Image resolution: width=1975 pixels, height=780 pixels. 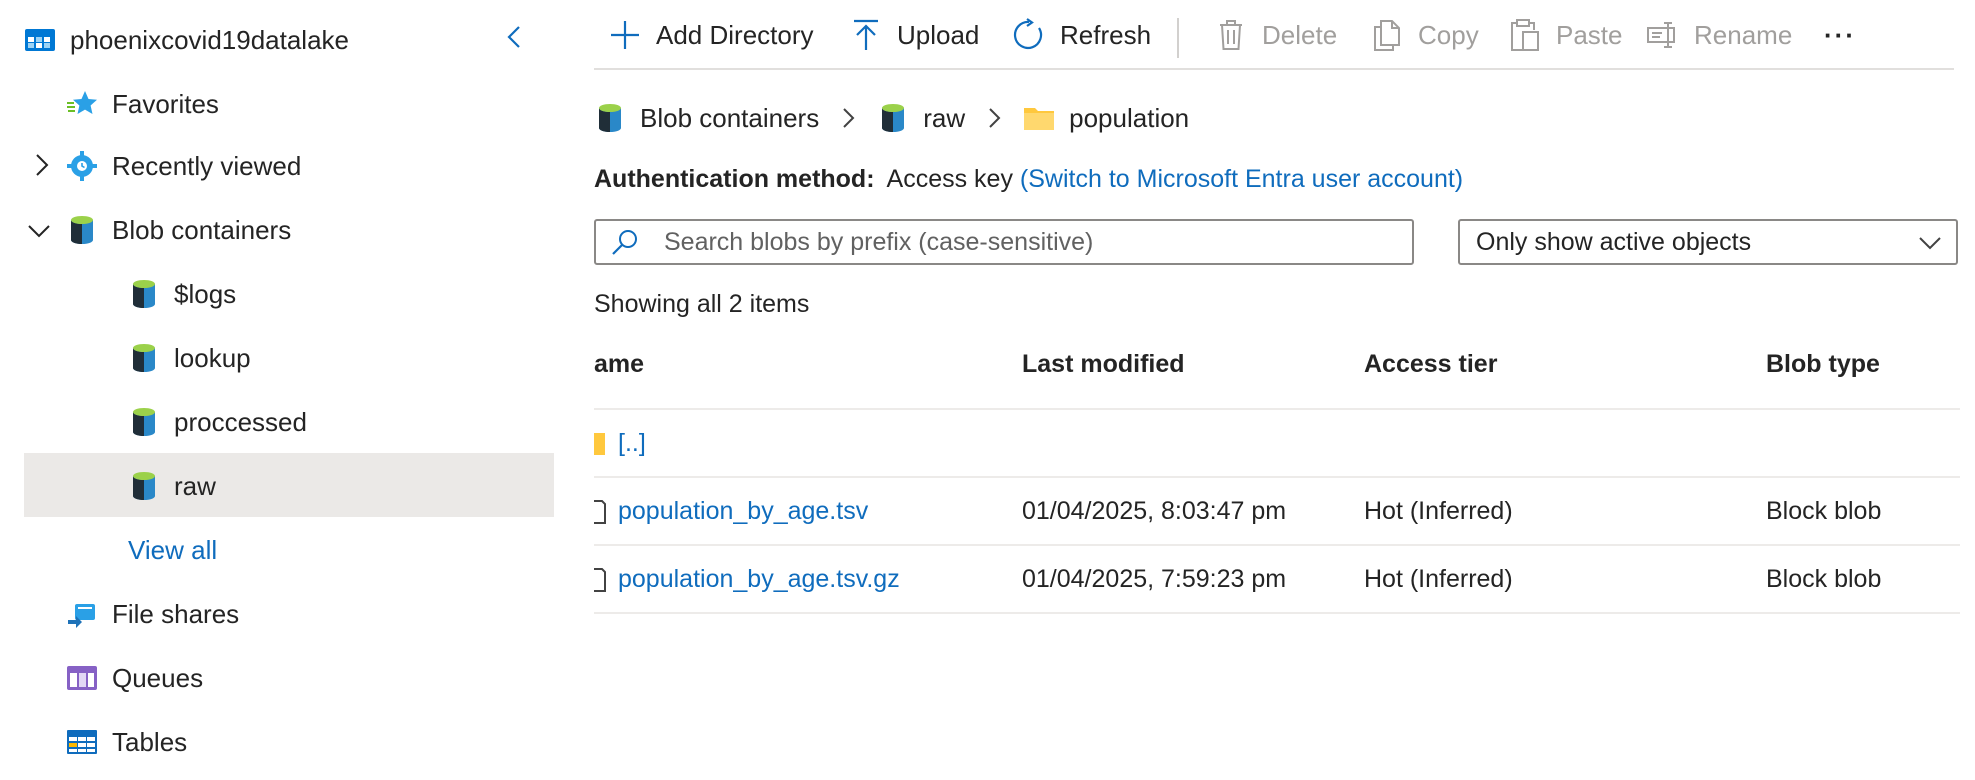 What do you see at coordinates (1028, 34) in the screenshot?
I see `refresh-icon` at bounding box center [1028, 34].